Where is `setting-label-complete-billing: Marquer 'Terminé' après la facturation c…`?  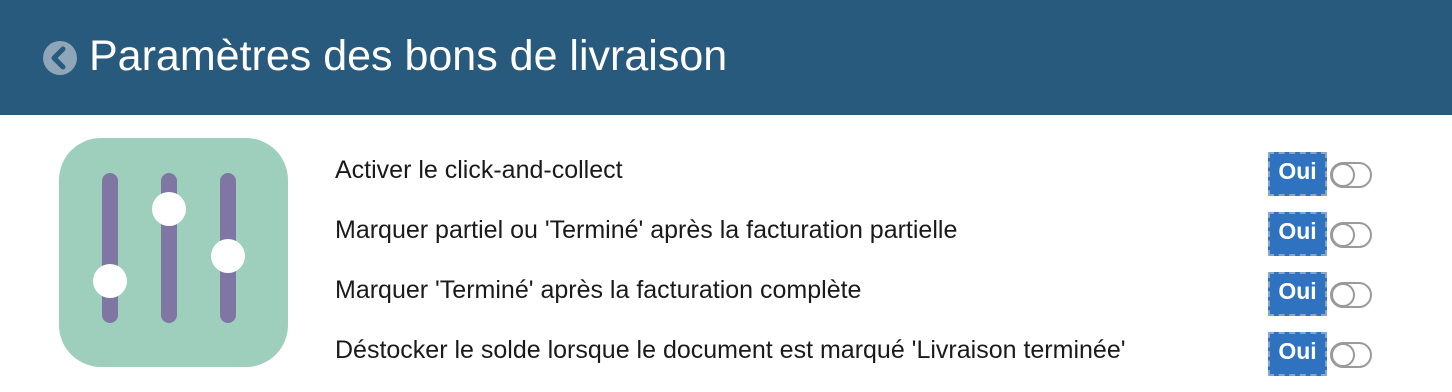 setting-label-complete-billing: Marquer 'Terminé' après la facturation c… is located at coordinates (598, 290).